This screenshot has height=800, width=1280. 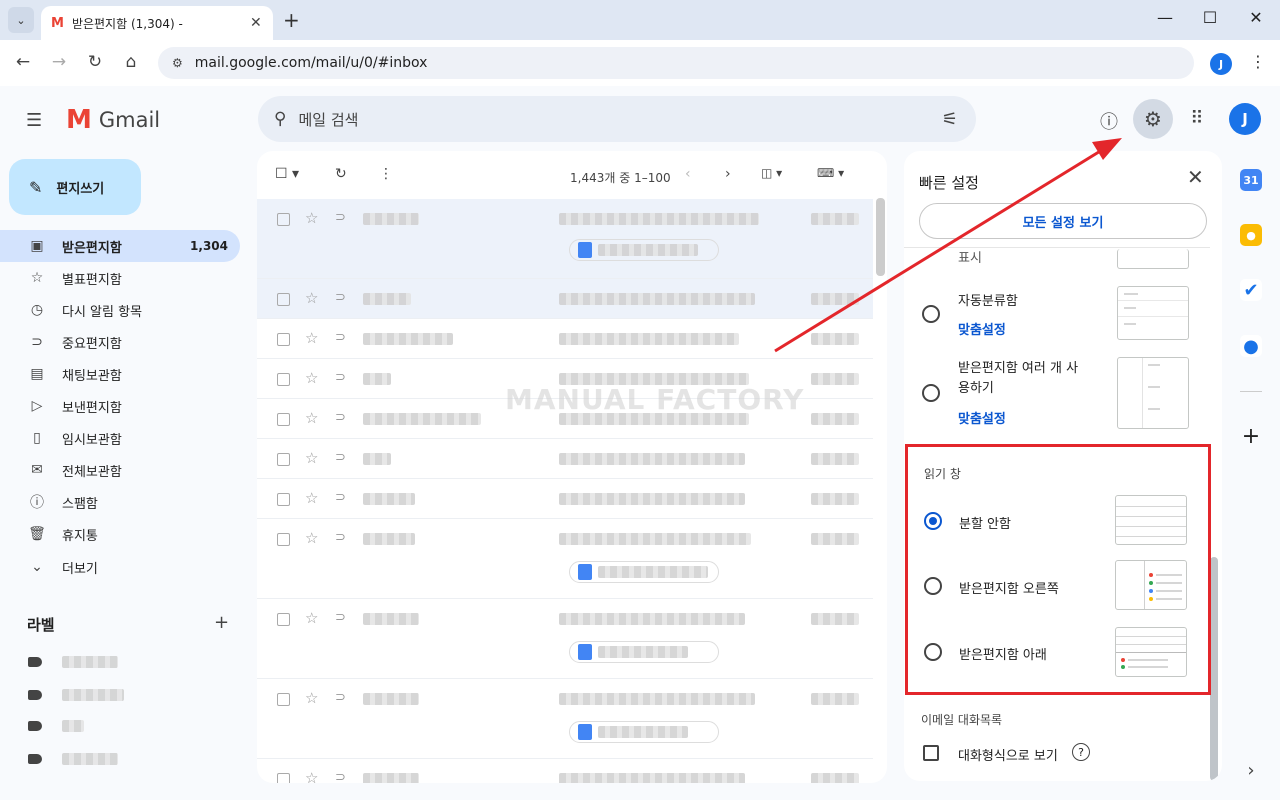 What do you see at coordinates (1195, 177) in the screenshot?
I see `close-icon: ✕` at bounding box center [1195, 177].